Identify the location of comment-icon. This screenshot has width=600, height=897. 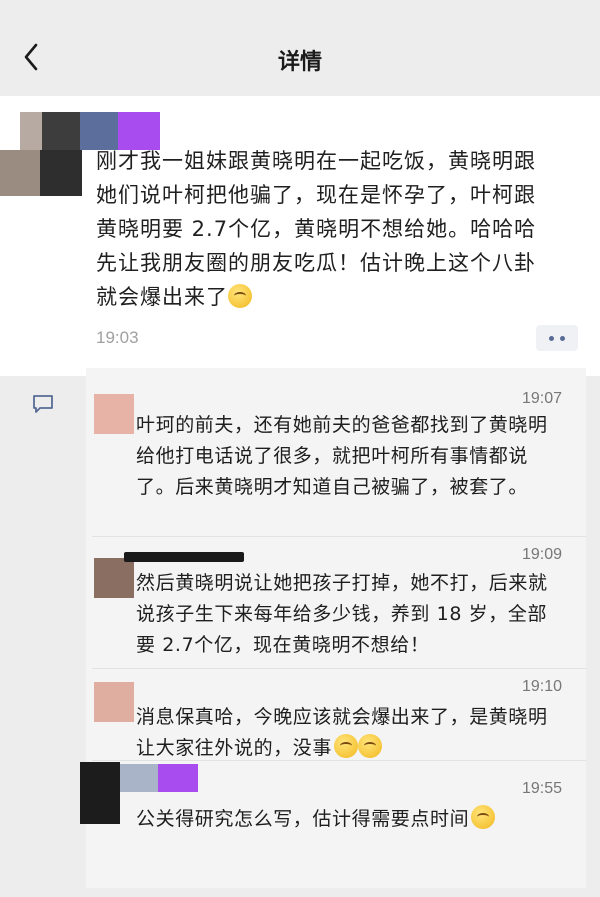
(43, 404).